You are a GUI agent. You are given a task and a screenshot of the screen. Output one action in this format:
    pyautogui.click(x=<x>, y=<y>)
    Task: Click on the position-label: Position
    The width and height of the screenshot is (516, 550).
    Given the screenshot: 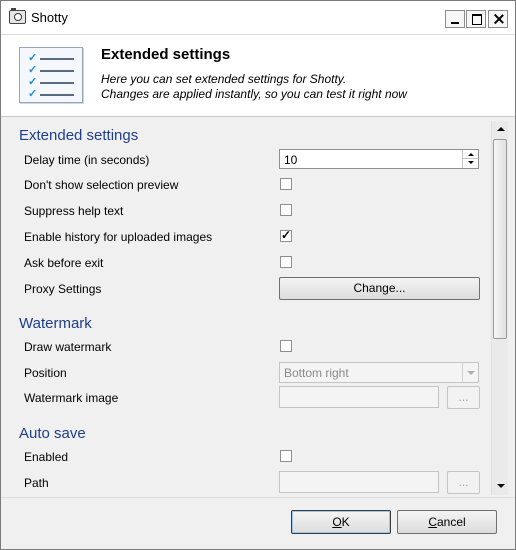 What is the action you would take?
    pyautogui.click(x=45, y=373)
    